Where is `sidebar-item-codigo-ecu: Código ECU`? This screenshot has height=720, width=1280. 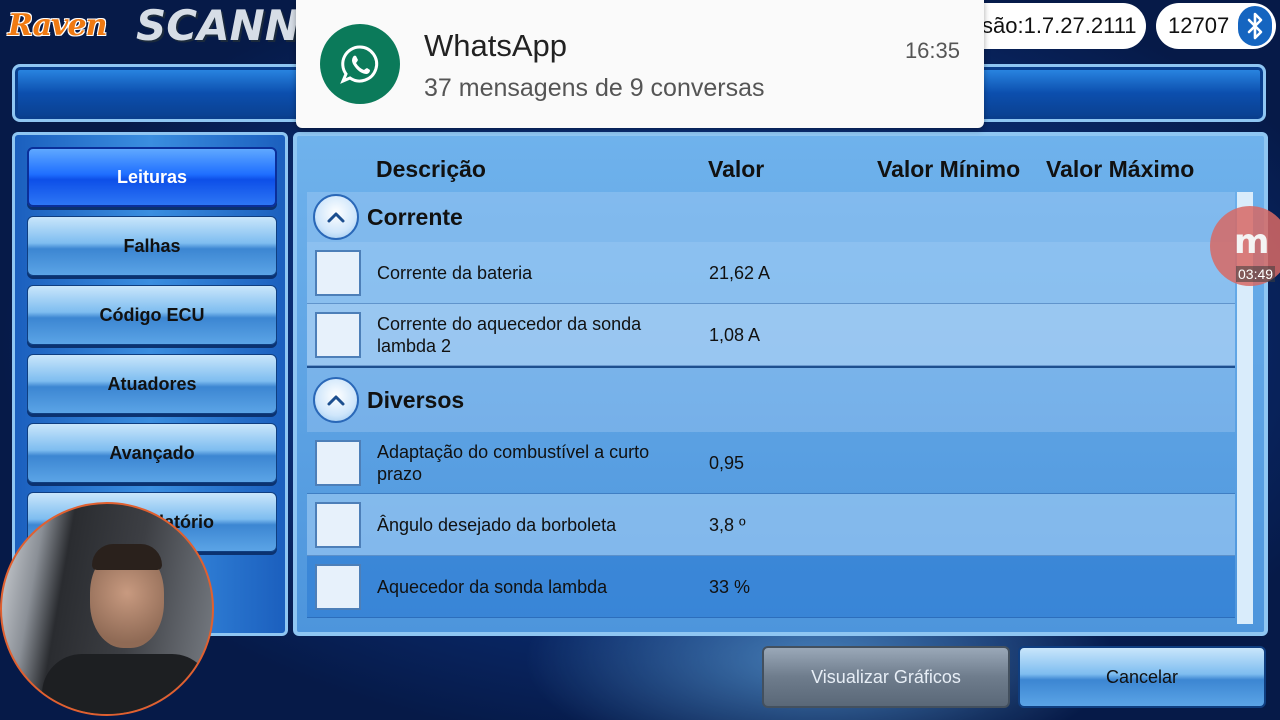 sidebar-item-codigo-ecu: Código ECU is located at coordinates (152, 315).